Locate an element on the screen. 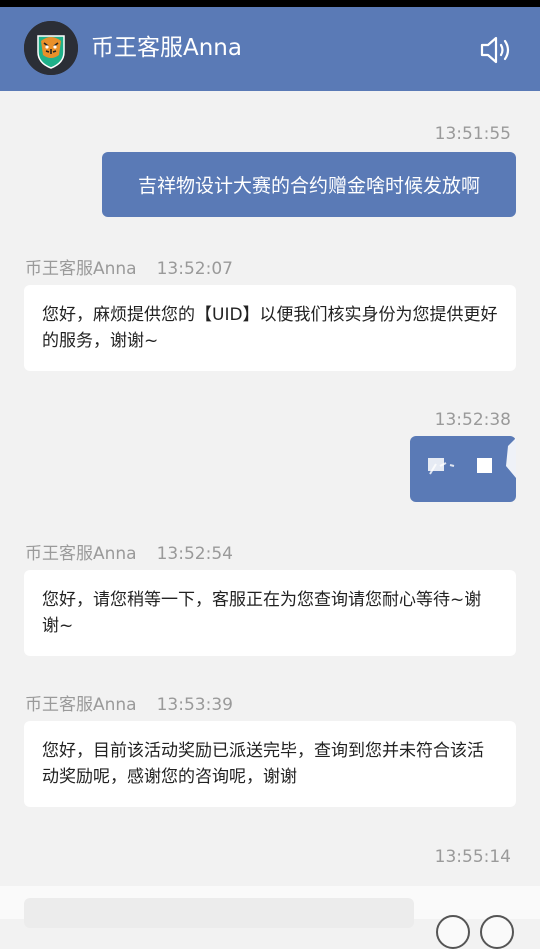  message-timestamp: 13:52:54 is located at coordinates (194, 554).